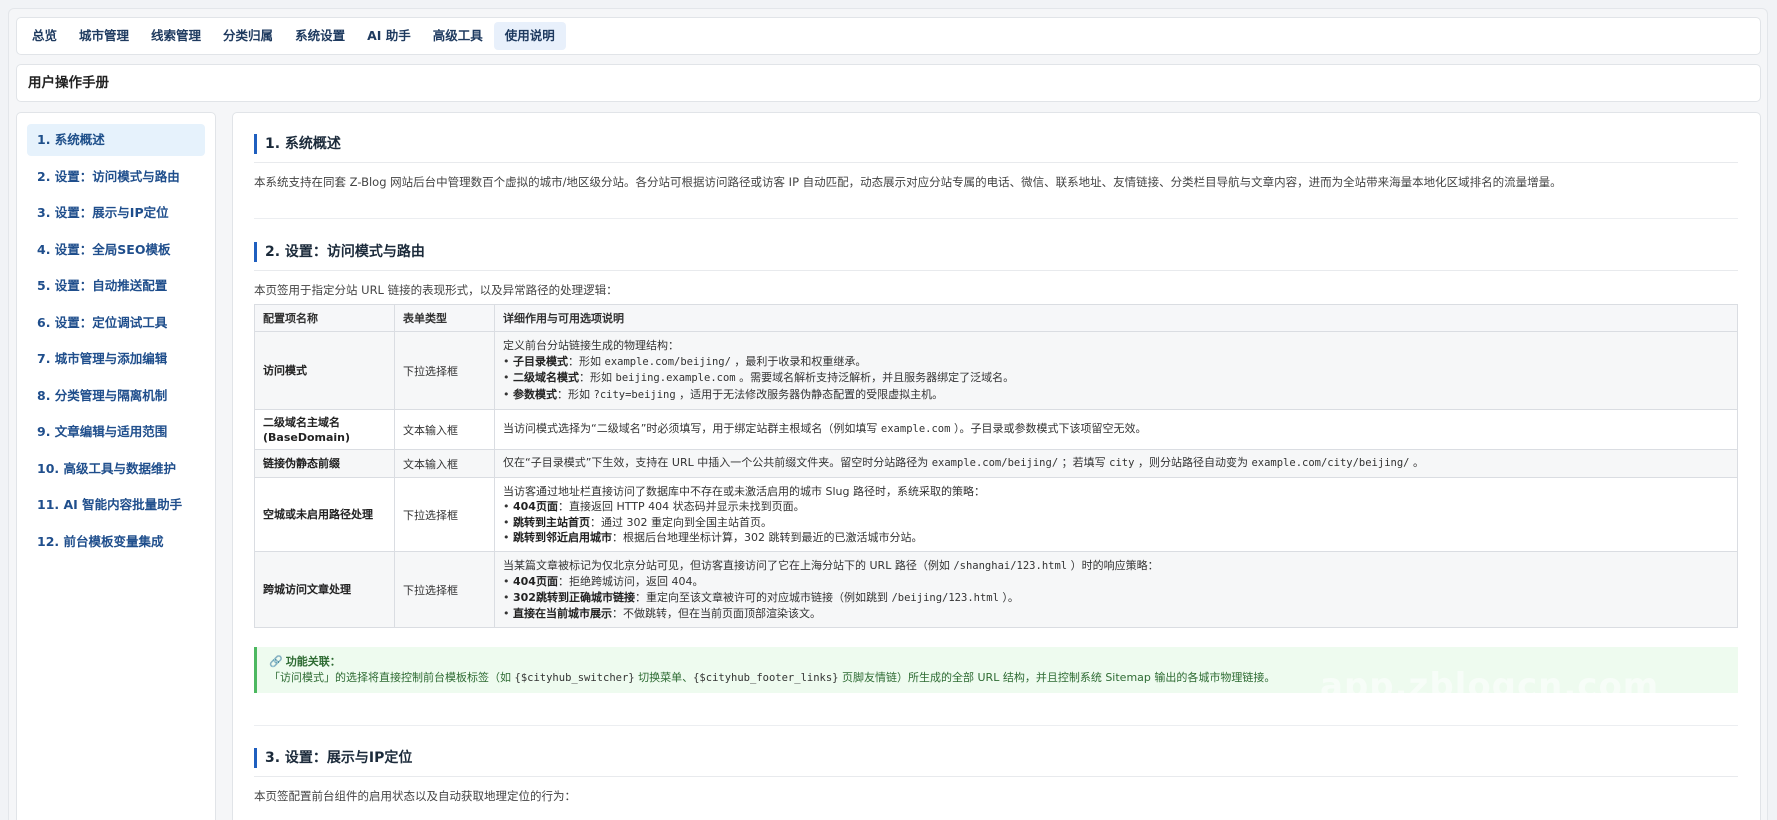 This screenshot has width=1777, height=820. What do you see at coordinates (116, 359) in the screenshot?
I see `sidebar-item-city-management: 7. 城市管理与添加编辑` at bounding box center [116, 359].